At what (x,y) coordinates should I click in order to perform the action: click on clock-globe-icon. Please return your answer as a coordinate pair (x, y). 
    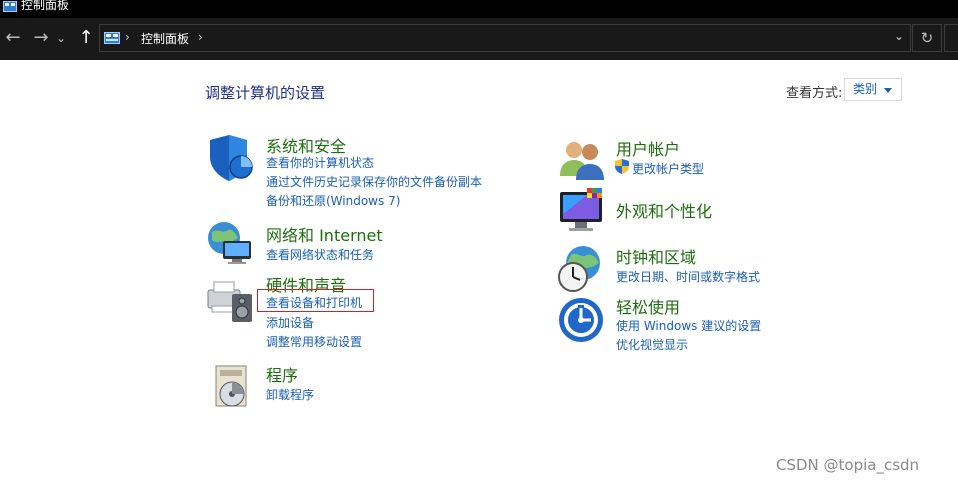
    Looking at the image, I should click on (582, 270).